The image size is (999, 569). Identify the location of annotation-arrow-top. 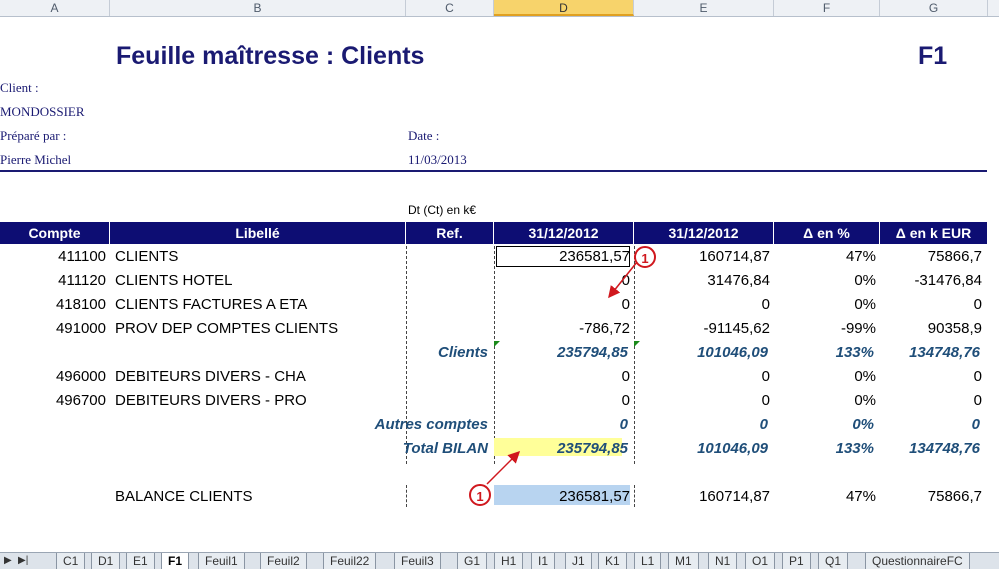
(623, 280).